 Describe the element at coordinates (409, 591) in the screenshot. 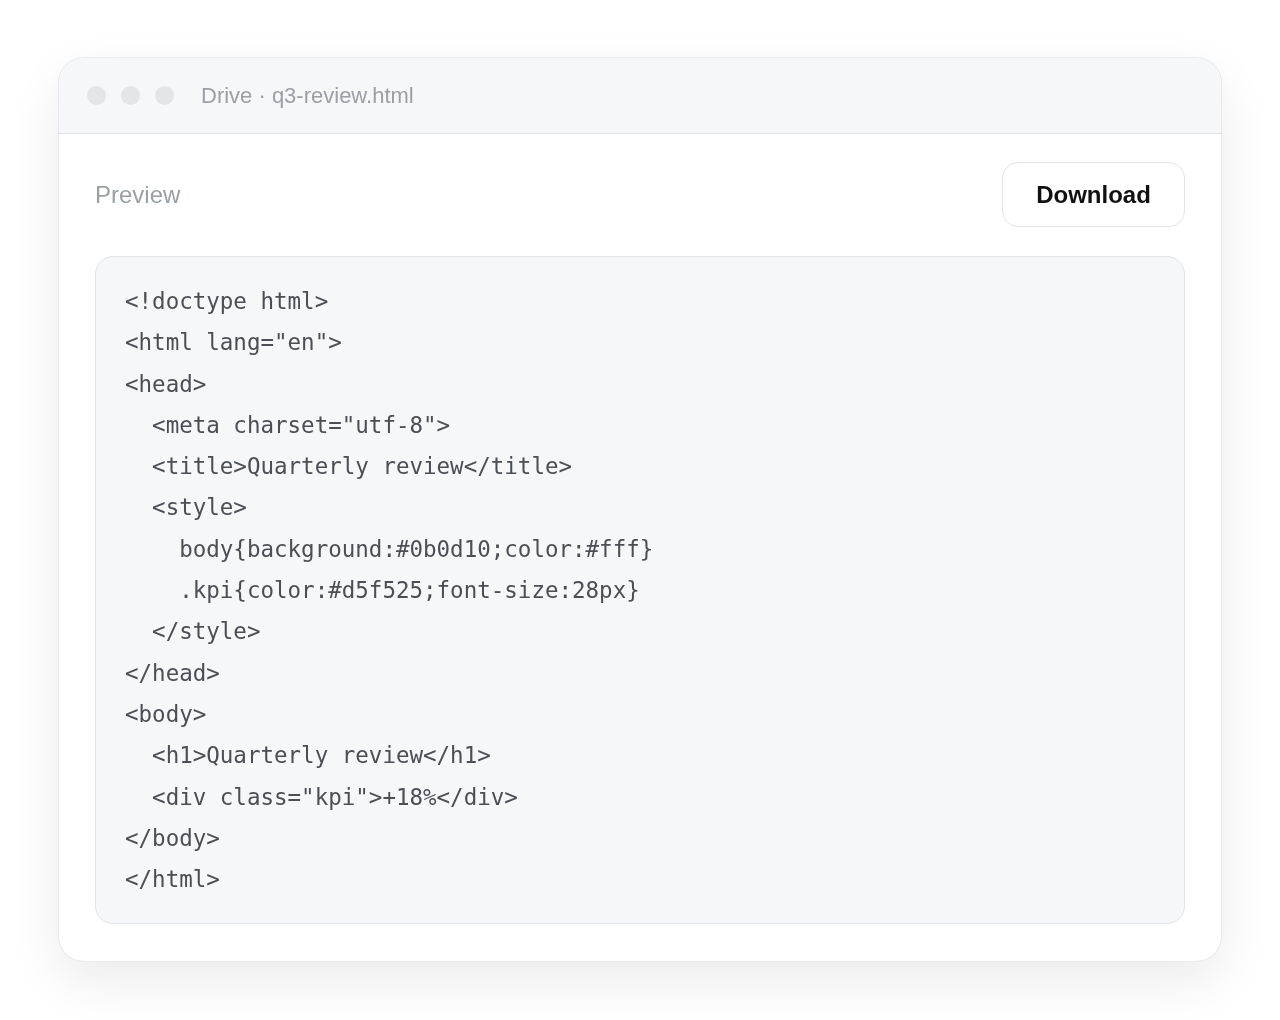

I see `code-line: .kpi{color:#d5f525;font-size:28px}` at that location.